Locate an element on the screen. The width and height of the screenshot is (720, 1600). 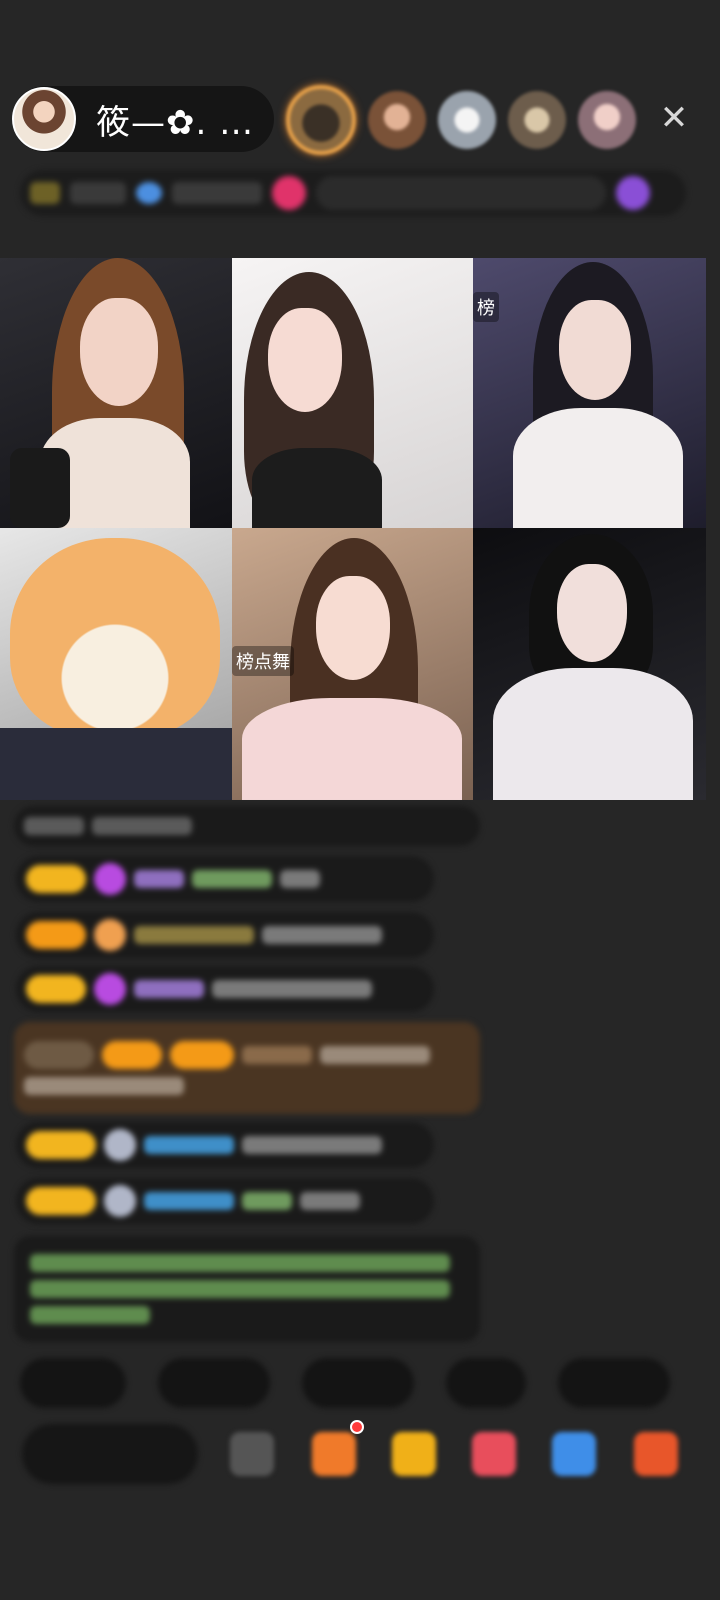
tile-ranking-label: 榜点舞 is located at coordinates (263, 661).